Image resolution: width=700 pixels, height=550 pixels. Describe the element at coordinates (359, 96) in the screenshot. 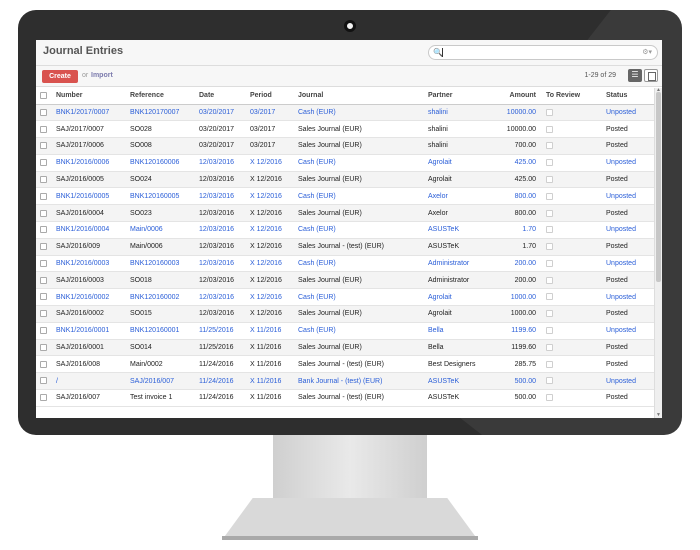

I see `column-header-journal: Journal` at that location.